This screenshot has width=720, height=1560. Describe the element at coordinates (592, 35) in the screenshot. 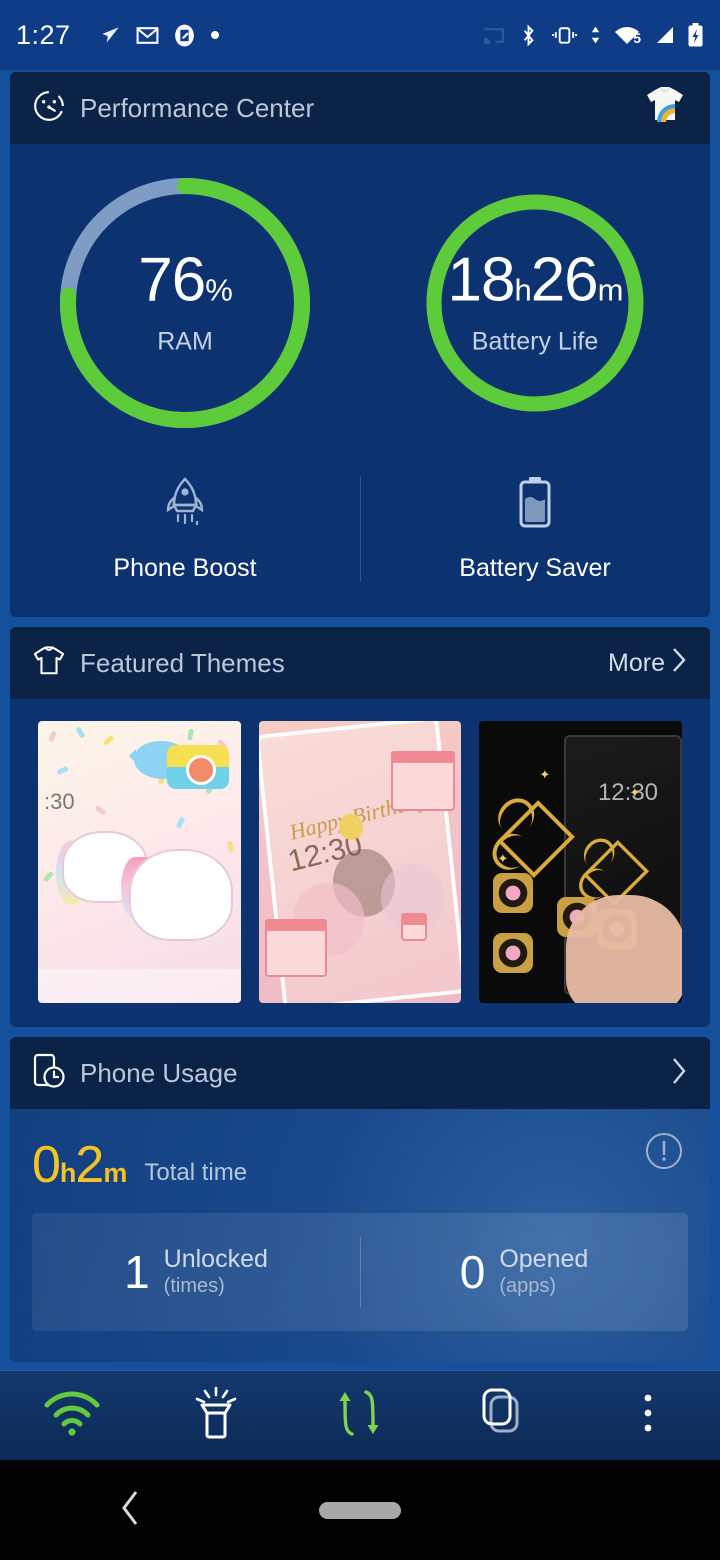

I see `status-bar-right: 5` at that location.